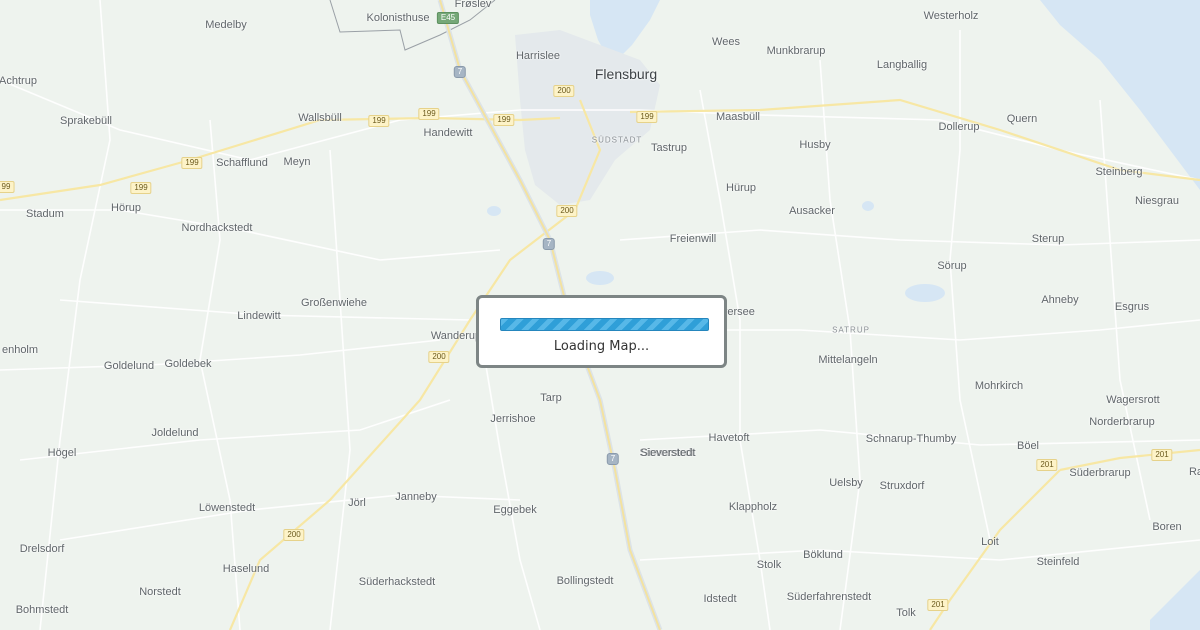  Describe the element at coordinates (1119, 172) in the screenshot. I see `place-label: Steinberg` at that location.